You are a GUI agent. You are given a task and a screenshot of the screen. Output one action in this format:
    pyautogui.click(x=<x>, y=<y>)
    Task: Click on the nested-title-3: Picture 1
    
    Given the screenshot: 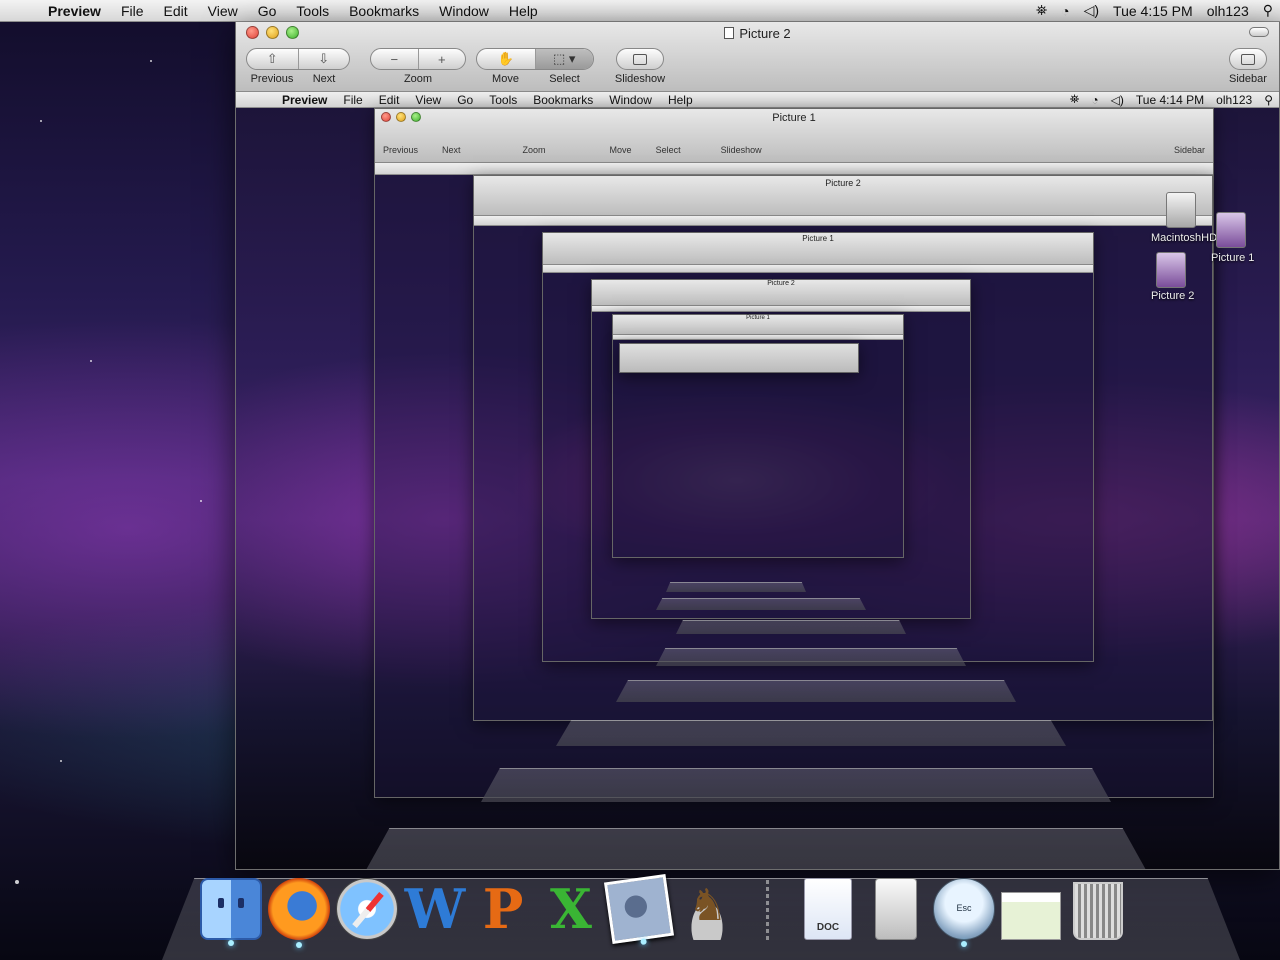 What is the action you would take?
    pyautogui.click(x=818, y=238)
    